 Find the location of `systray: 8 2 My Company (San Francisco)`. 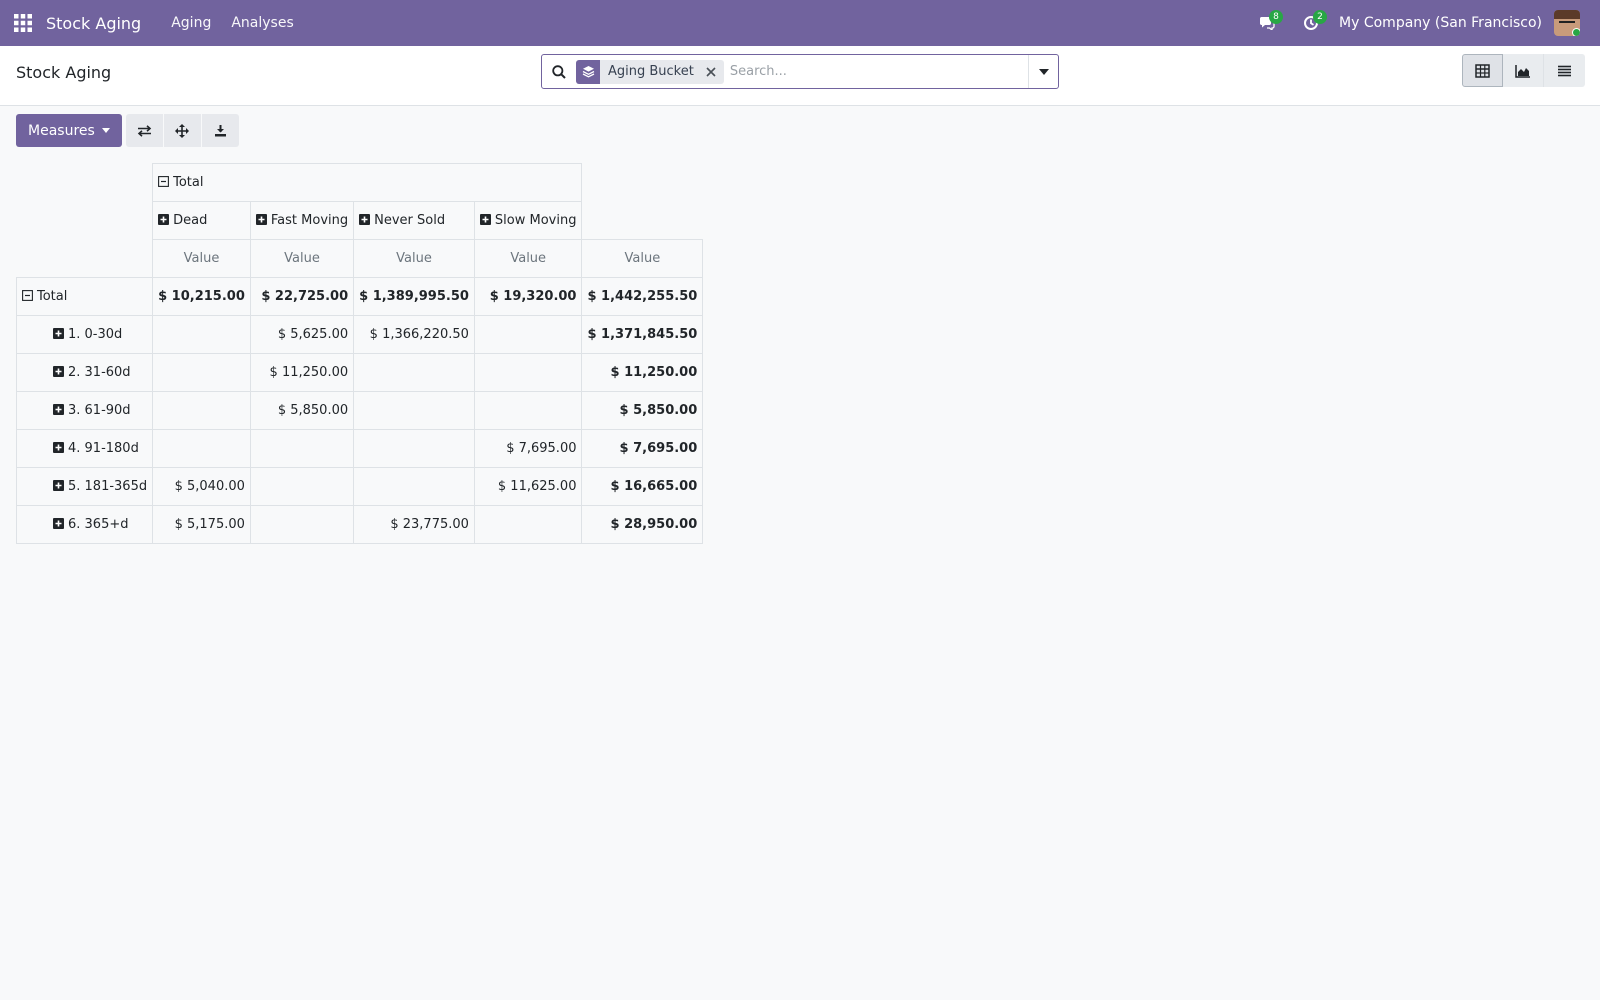

systray: 8 2 My Company (San Francisco) is located at coordinates (1422, 23).